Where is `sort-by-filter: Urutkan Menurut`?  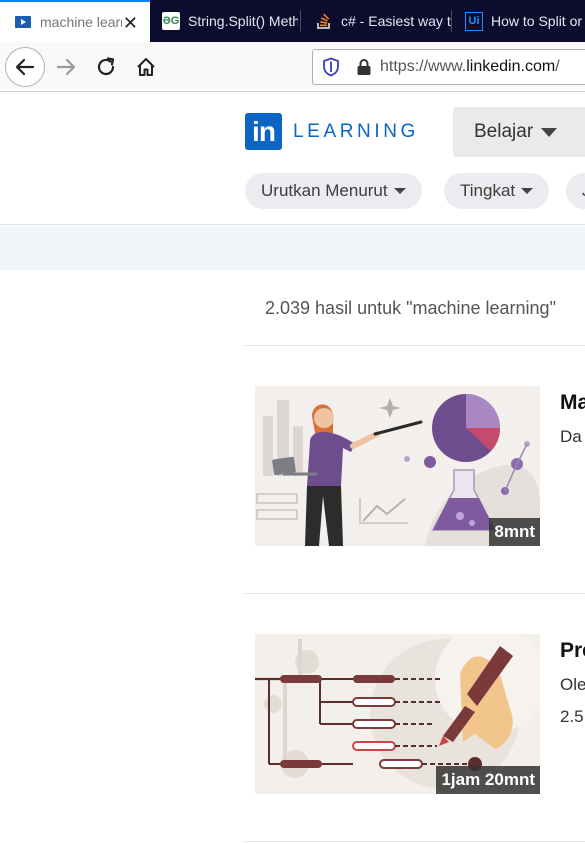
sort-by-filter: Urutkan Menurut is located at coordinates (333, 191).